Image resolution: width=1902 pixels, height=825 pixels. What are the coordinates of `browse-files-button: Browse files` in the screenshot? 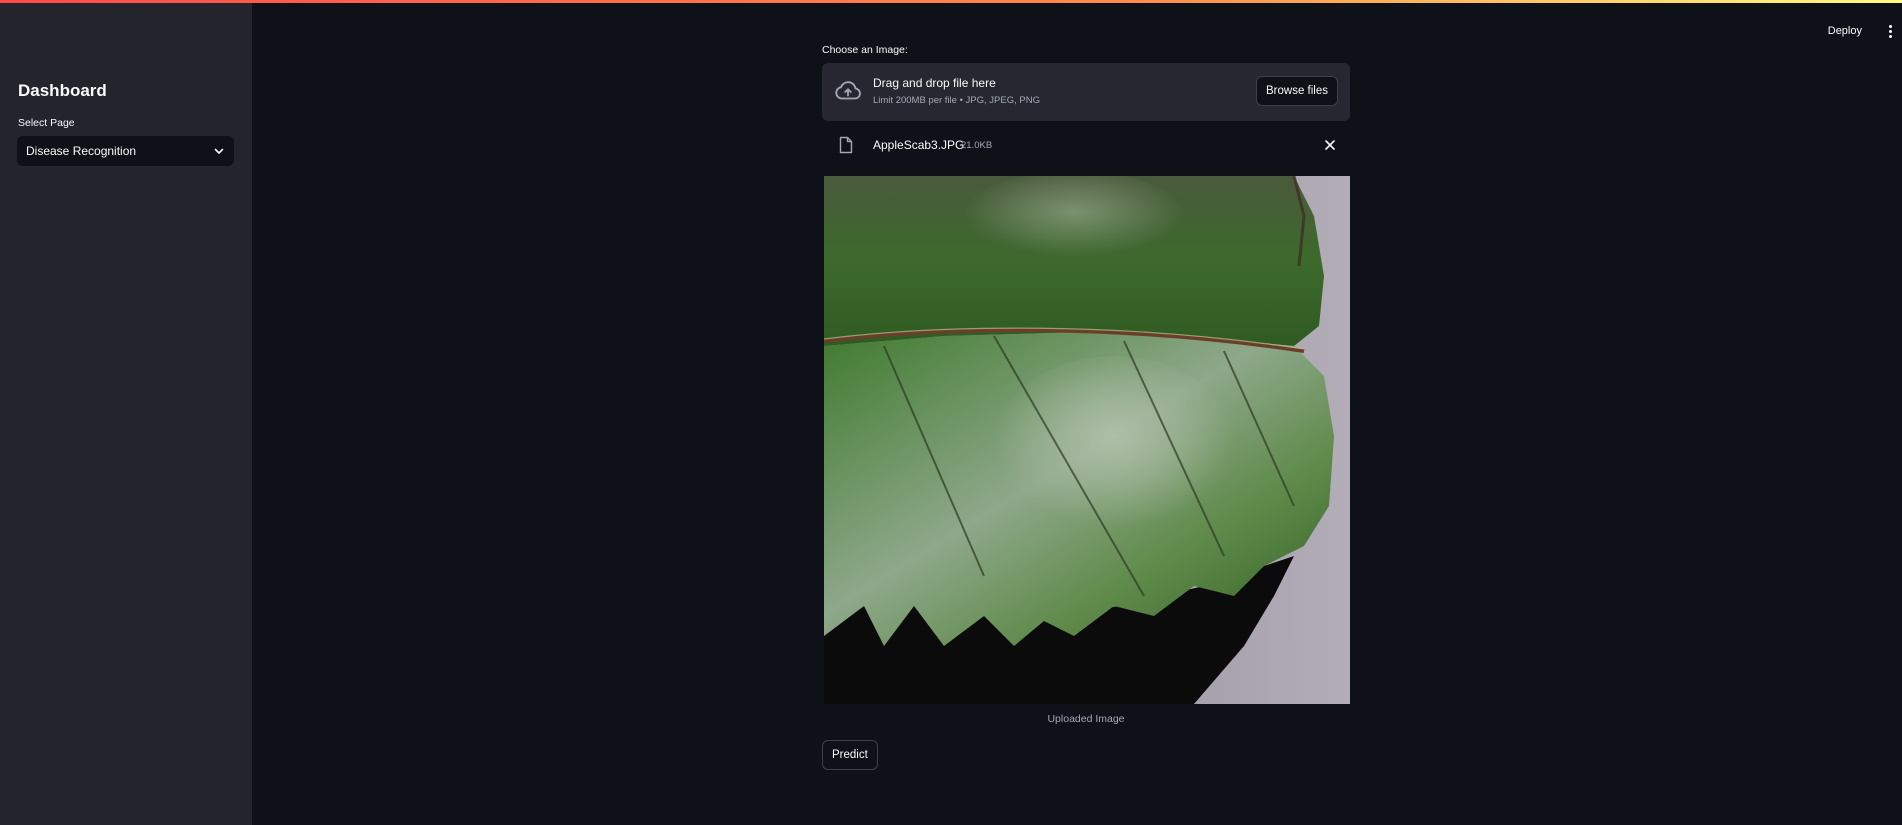 It's located at (1297, 91).